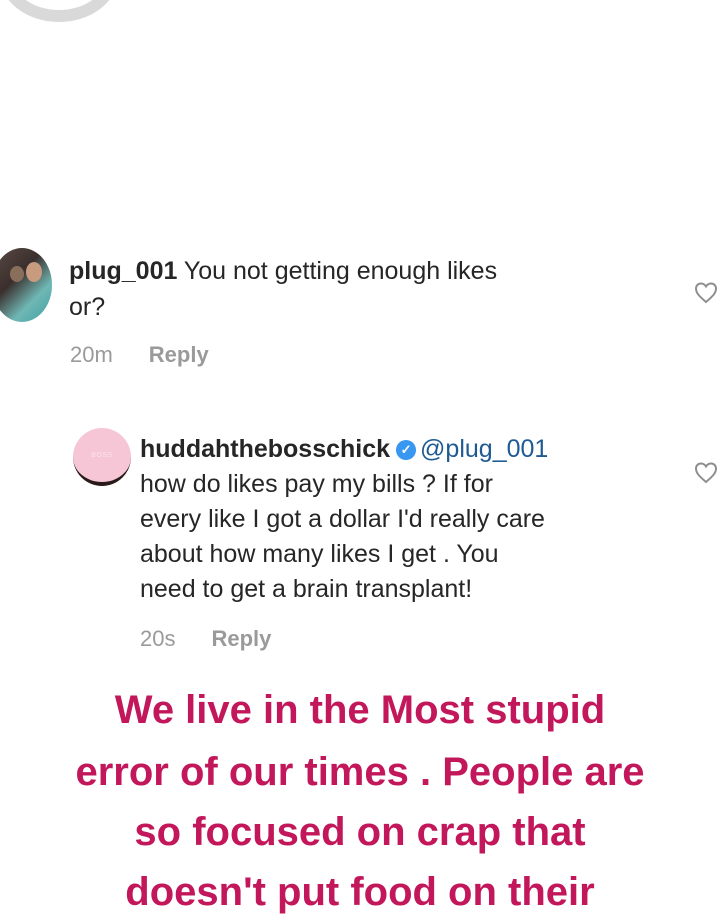  Describe the element at coordinates (406, 450) in the screenshot. I see `verified-badge-icon: ✓` at that location.